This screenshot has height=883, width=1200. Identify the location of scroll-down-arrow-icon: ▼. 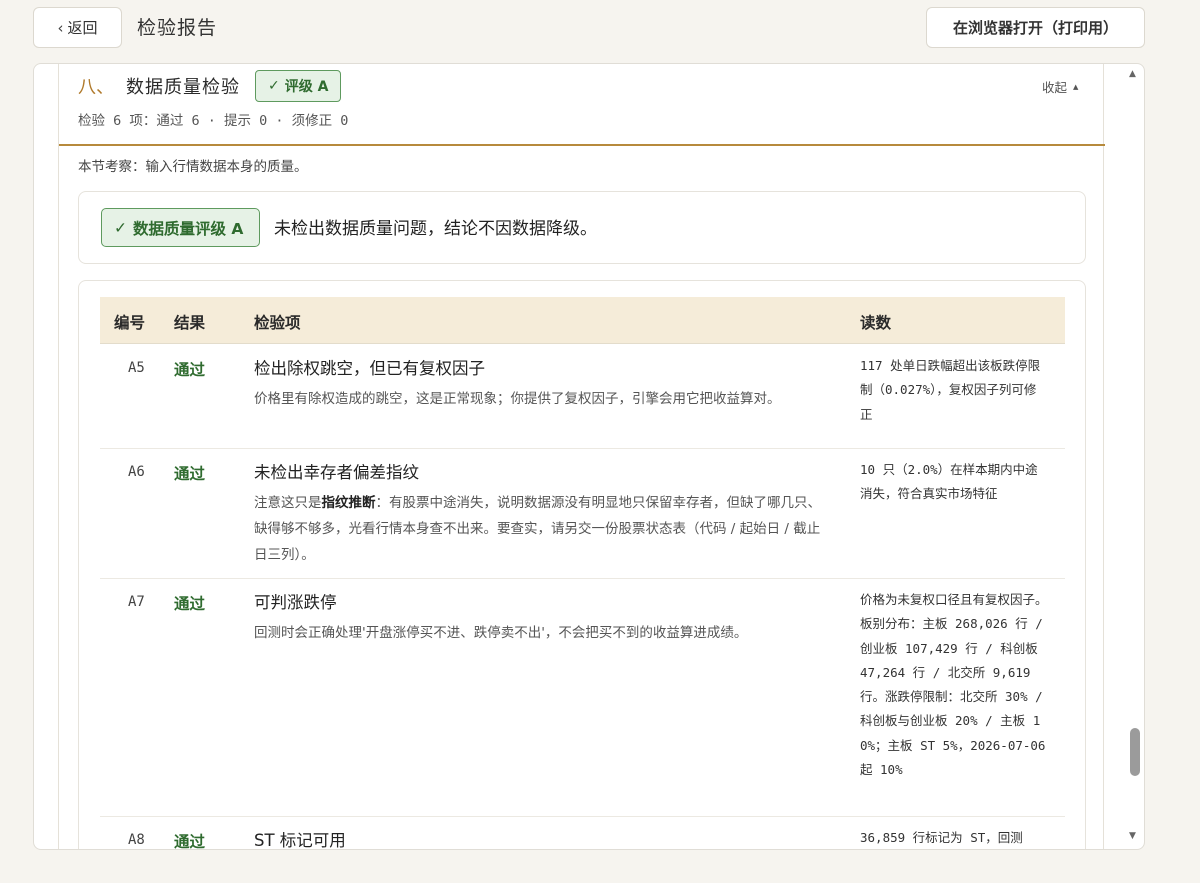
(1132, 836).